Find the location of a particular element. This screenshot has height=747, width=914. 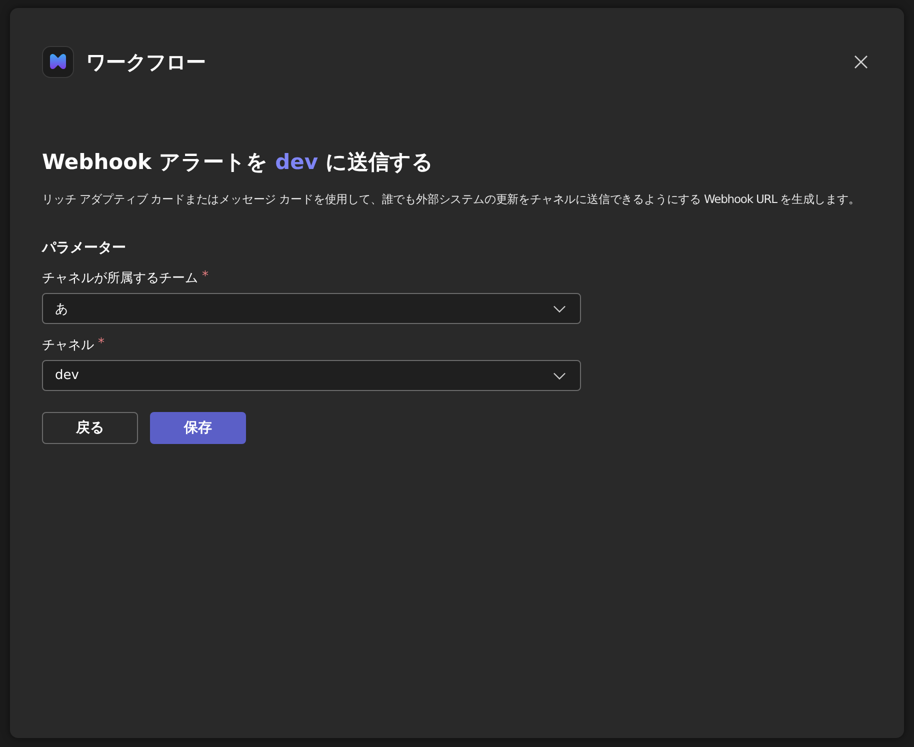

field-label: チャネルが所属するチーム is located at coordinates (120, 278).